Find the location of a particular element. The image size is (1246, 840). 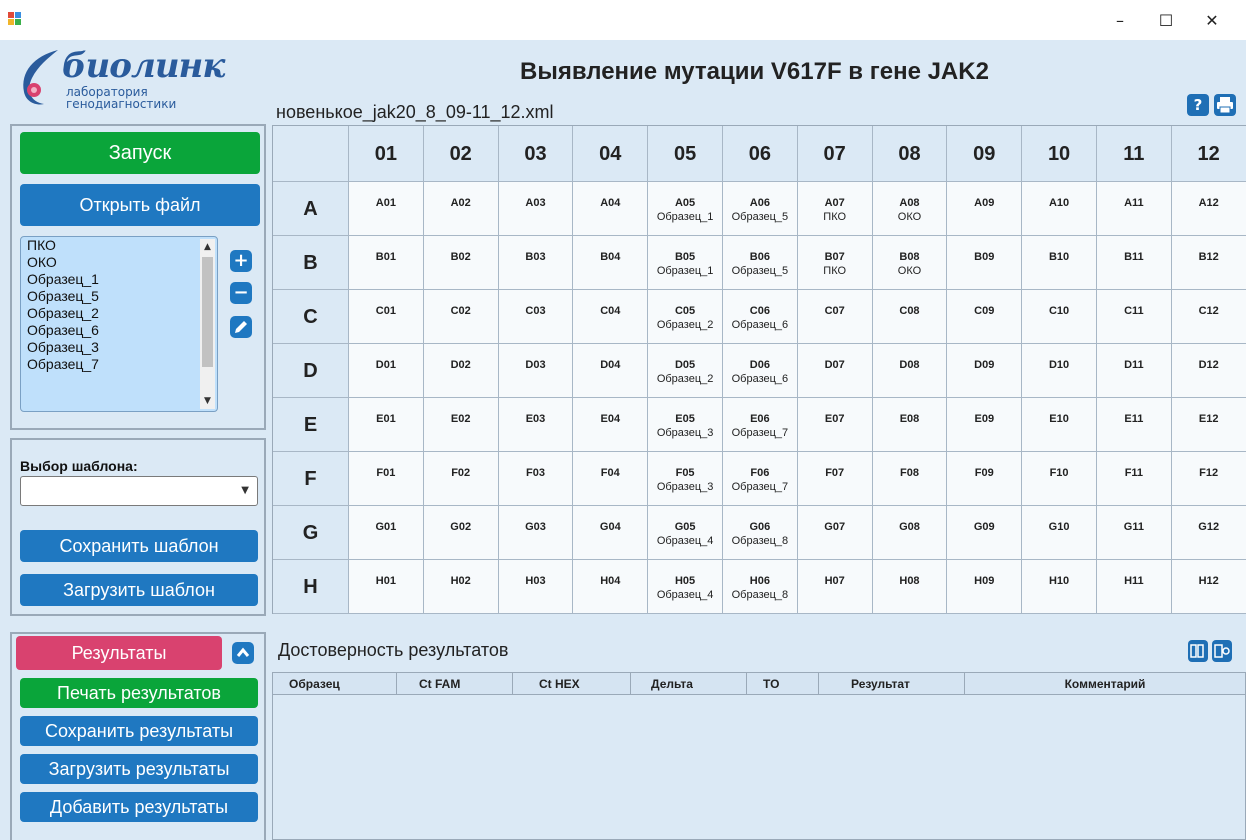

print-results-button: Печать результатов is located at coordinates (139, 693).